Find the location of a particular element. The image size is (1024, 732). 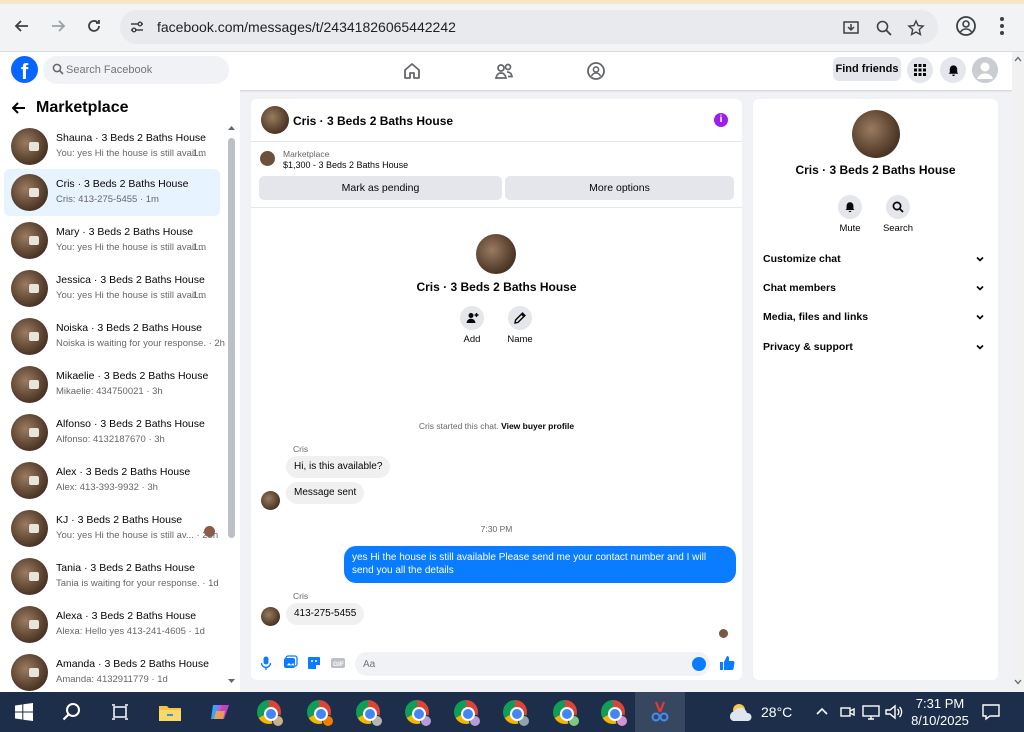

zoom-icon is located at coordinates (884, 28).